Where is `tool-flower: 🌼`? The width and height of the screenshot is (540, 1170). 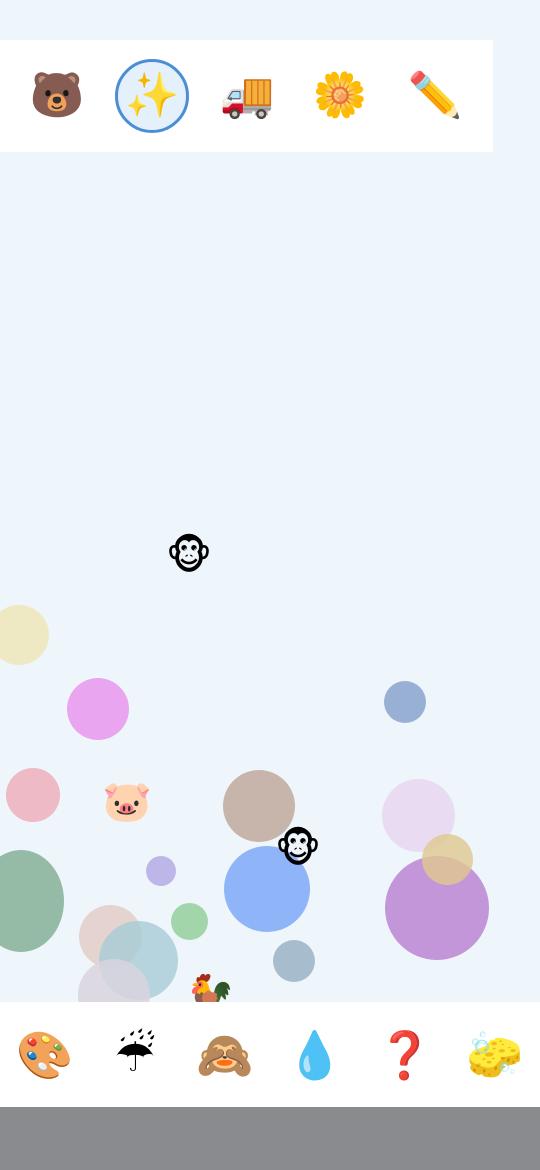 tool-flower: 🌼 is located at coordinates (340, 96).